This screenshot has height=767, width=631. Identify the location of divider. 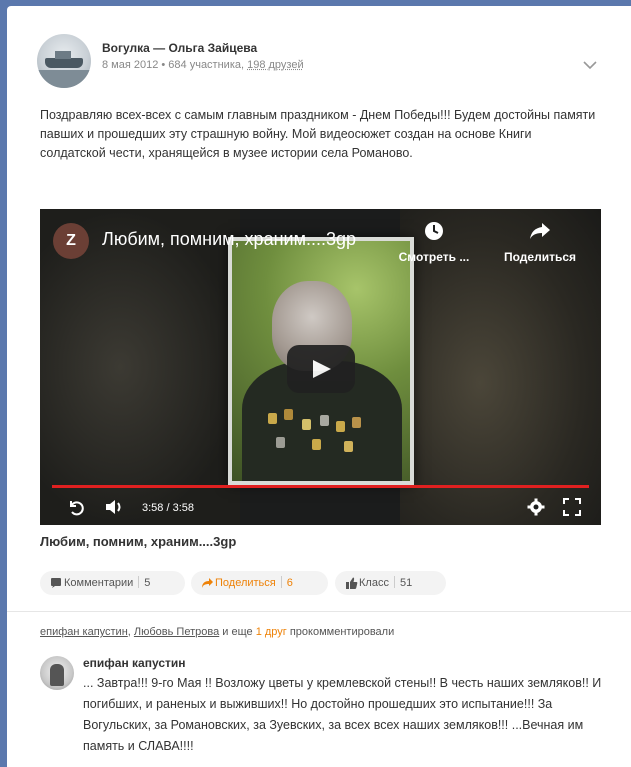
(319, 611).